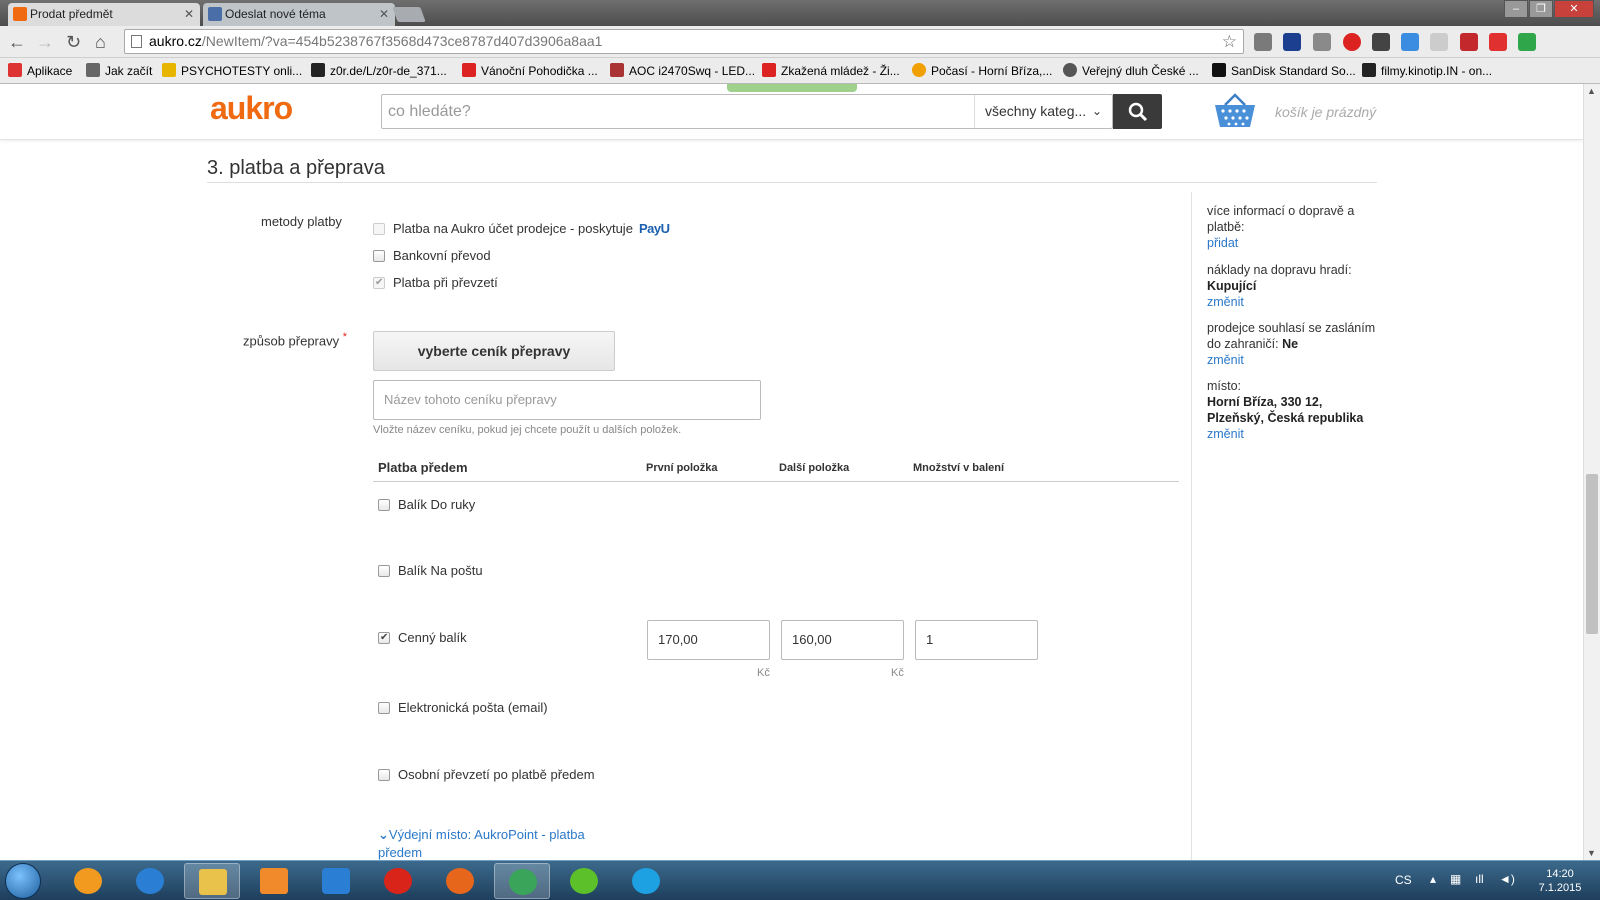  I want to click on new-tab-button, so click(409, 14).